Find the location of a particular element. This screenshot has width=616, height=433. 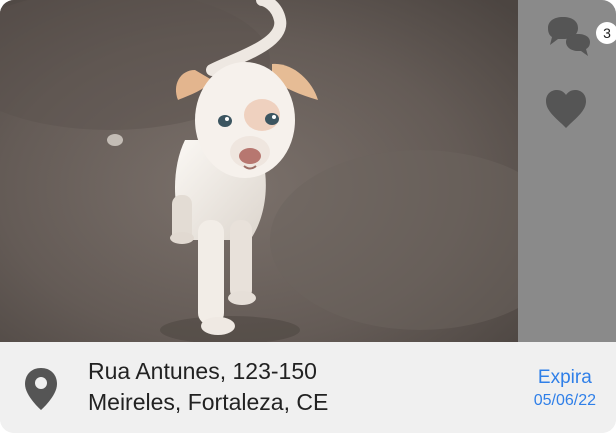

address-street: Rua Antunes, 123-150 is located at coordinates (202, 371).